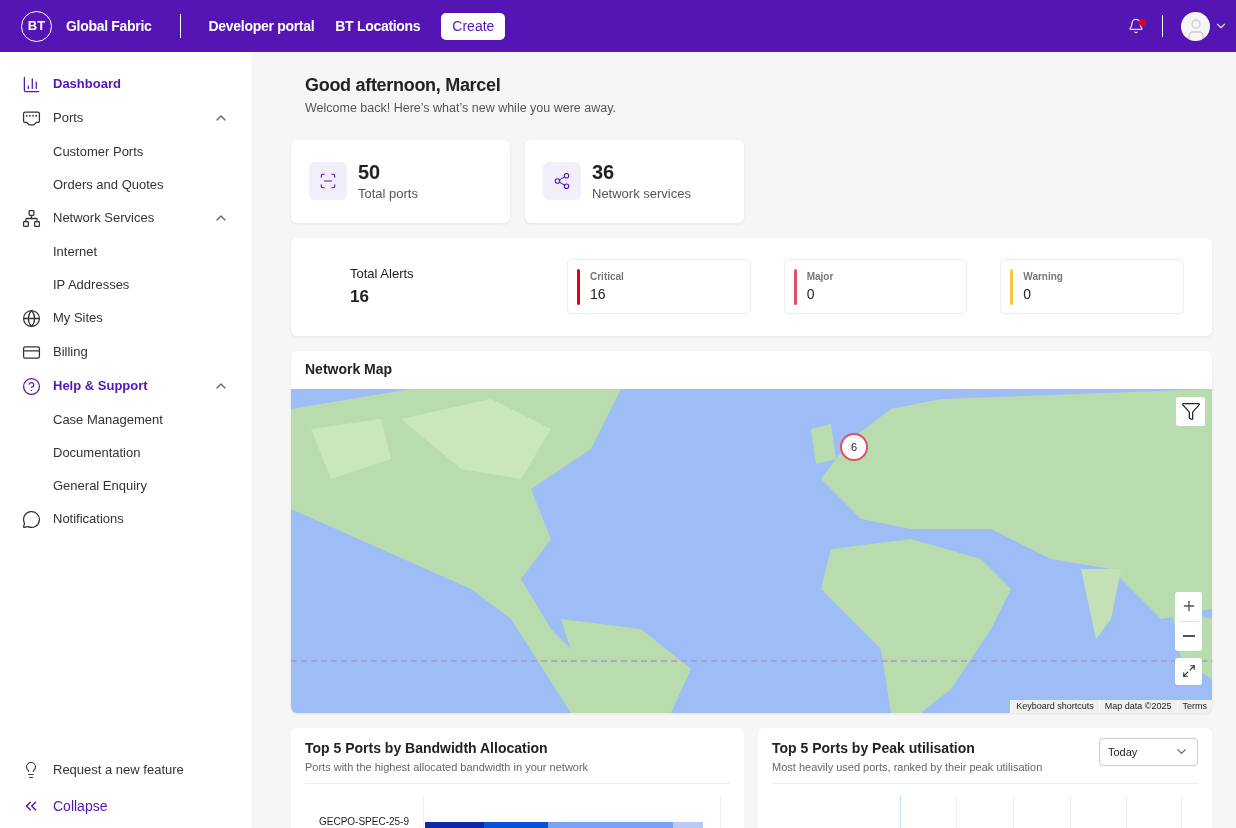 The width and height of the screenshot is (1236, 828). I want to click on collapse-button: Collapse, so click(80, 806).